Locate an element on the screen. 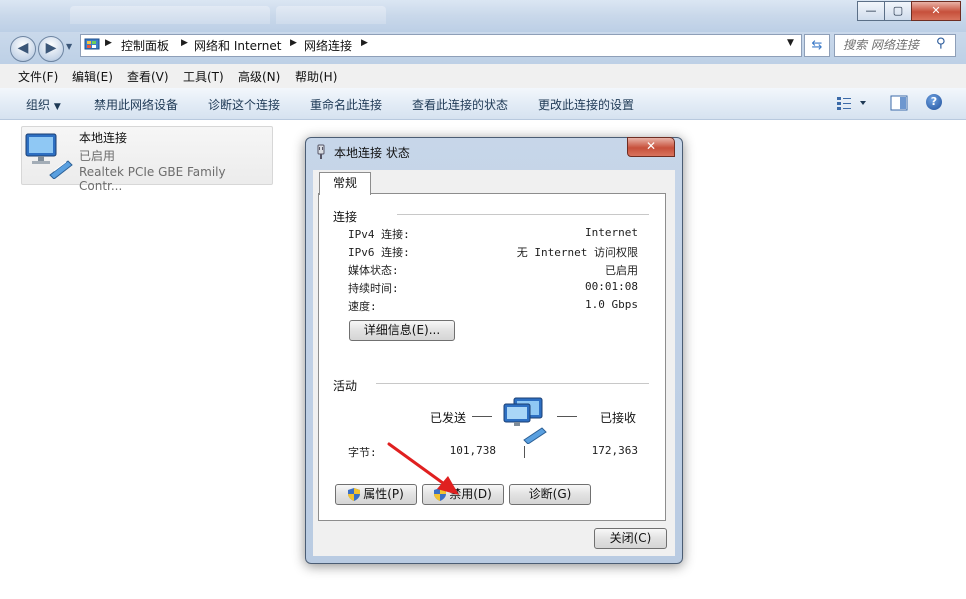  forward-button: ▶ is located at coordinates (51, 49).